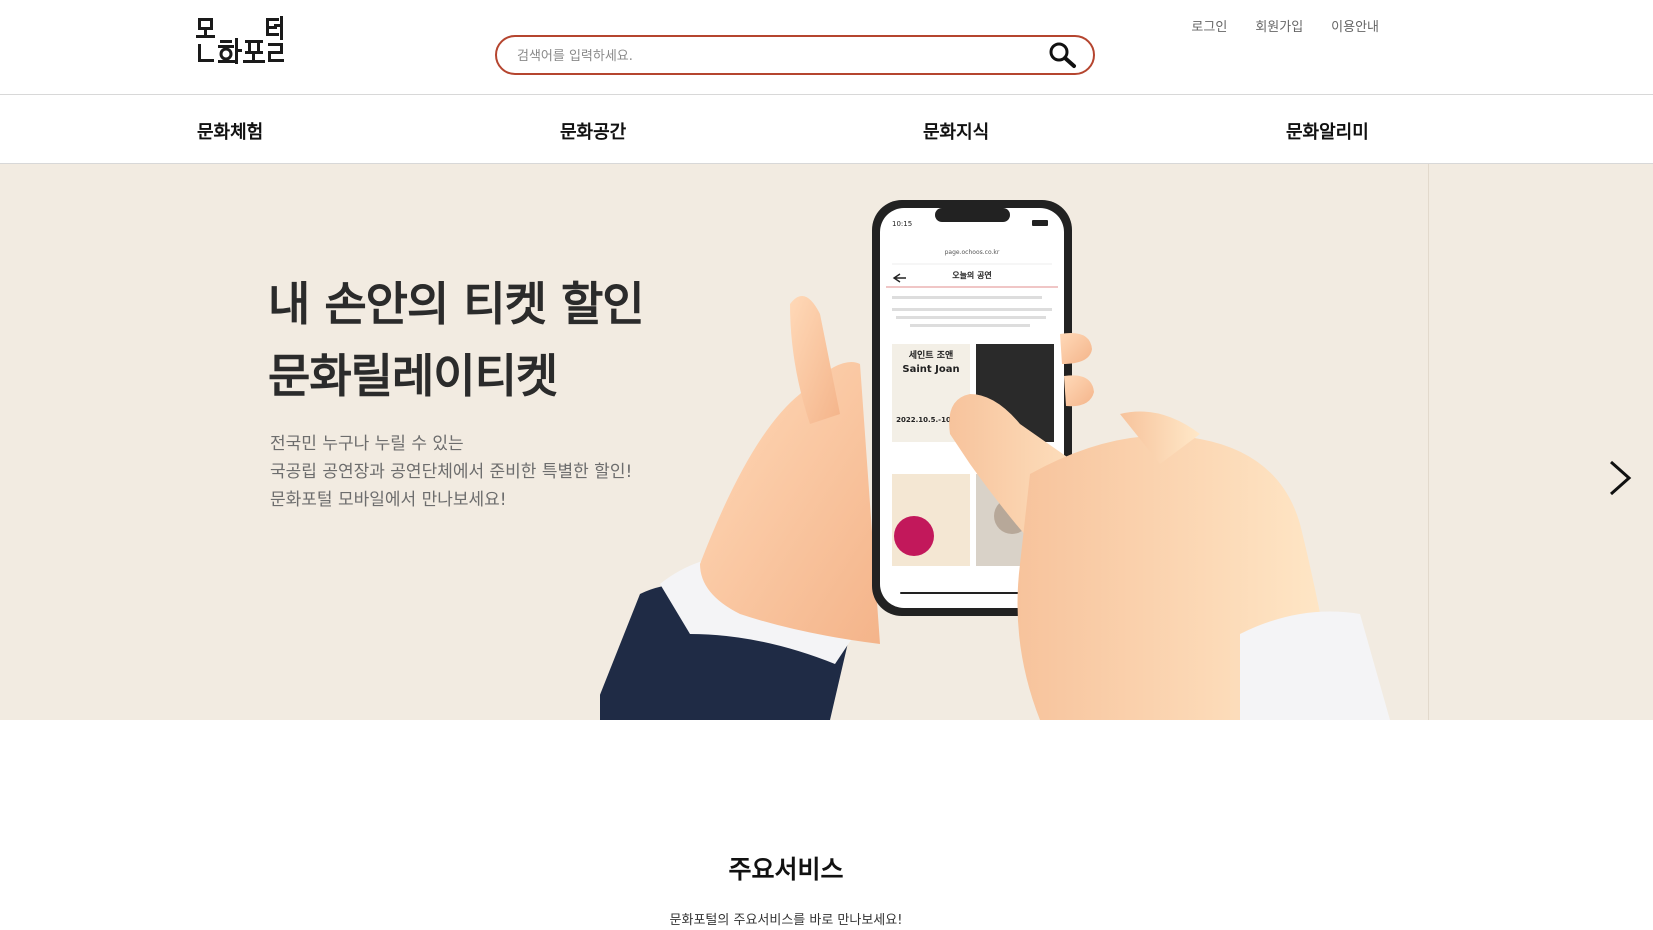 This screenshot has height=930, width=1653. I want to click on phone-page-title: 오늘의 공연, so click(972, 275).